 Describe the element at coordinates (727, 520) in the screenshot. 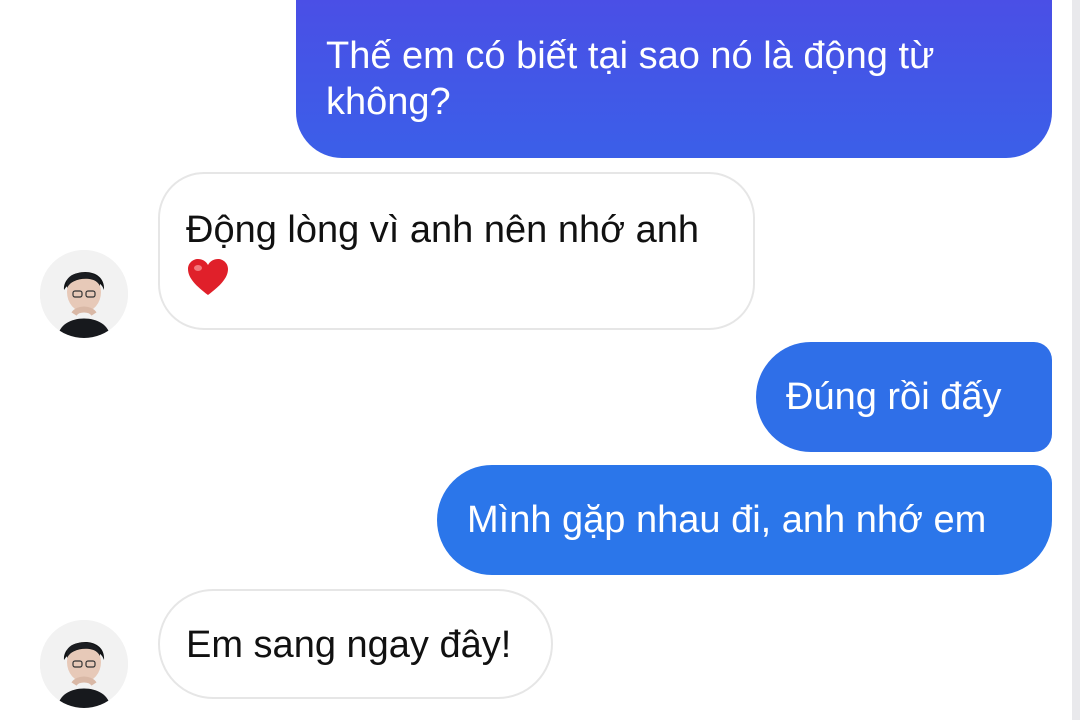

I see `message-text: Mình gặp nhau đi, anh nhớ em` at that location.